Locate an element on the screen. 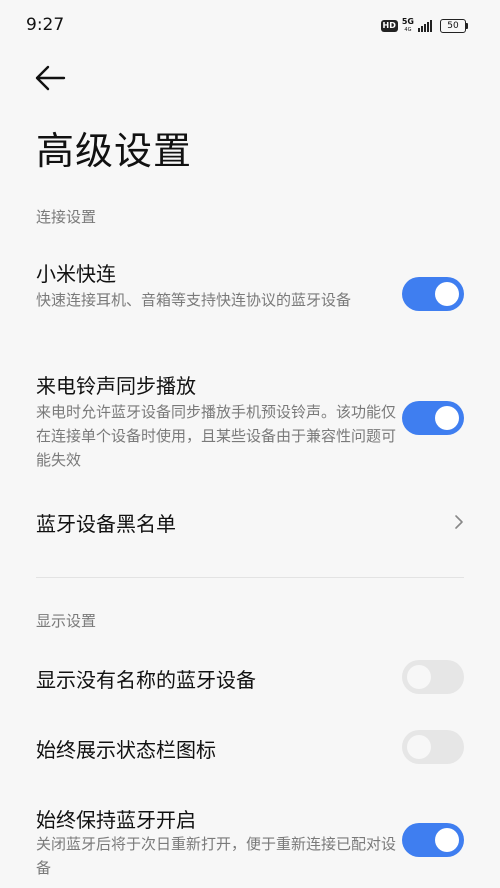 The width and height of the screenshot is (500, 888). network-label: 5G is located at coordinates (407, 21).